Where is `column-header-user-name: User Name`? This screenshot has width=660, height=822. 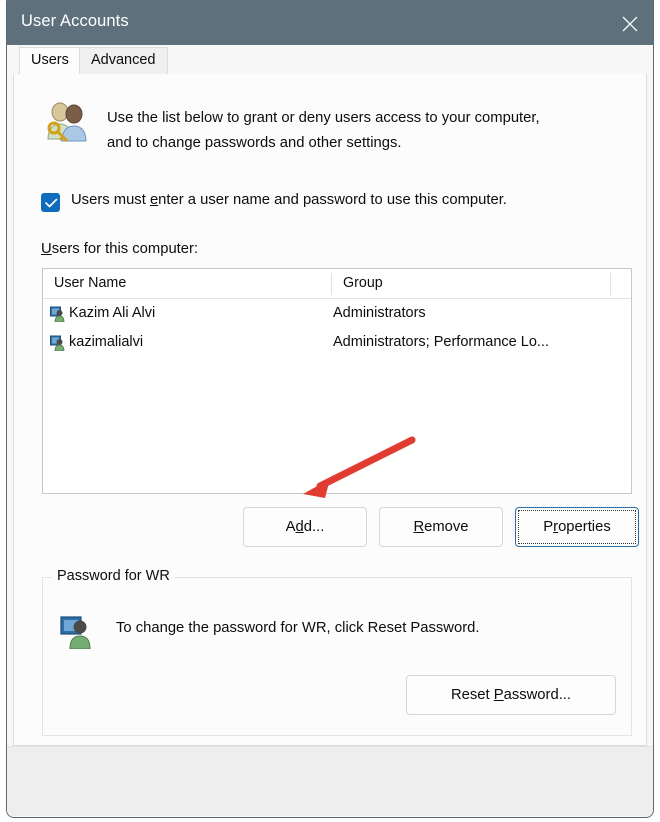 column-header-user-name: User Name is located at coordinates (90, 283).